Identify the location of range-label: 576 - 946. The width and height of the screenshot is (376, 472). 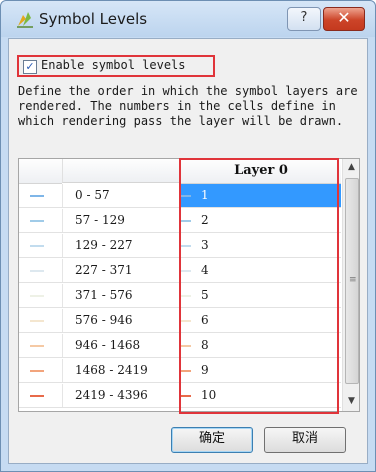
(121, 320).